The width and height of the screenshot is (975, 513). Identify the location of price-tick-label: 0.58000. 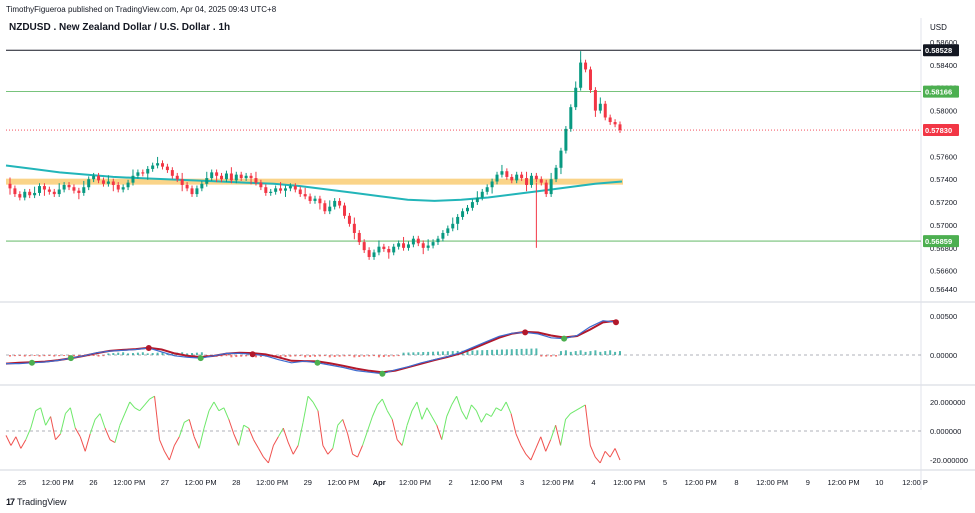
(943, 111).